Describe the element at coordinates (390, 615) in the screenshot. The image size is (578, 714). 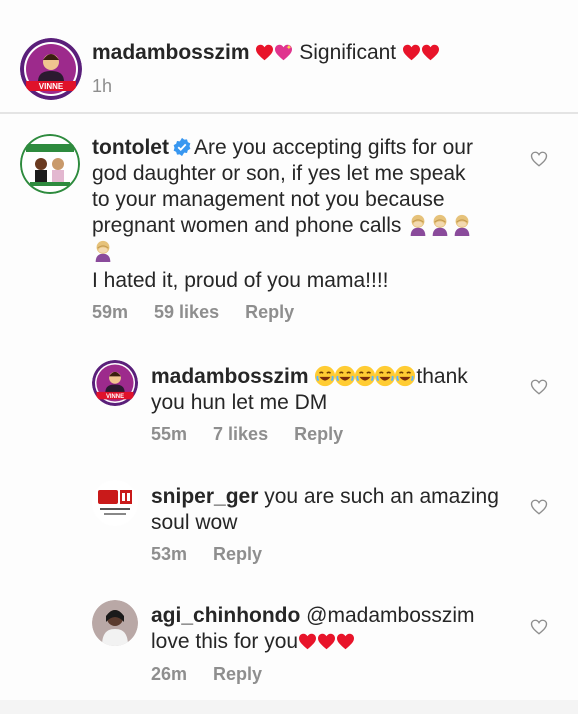
I see `mention-link: @madambosszim` at that location.